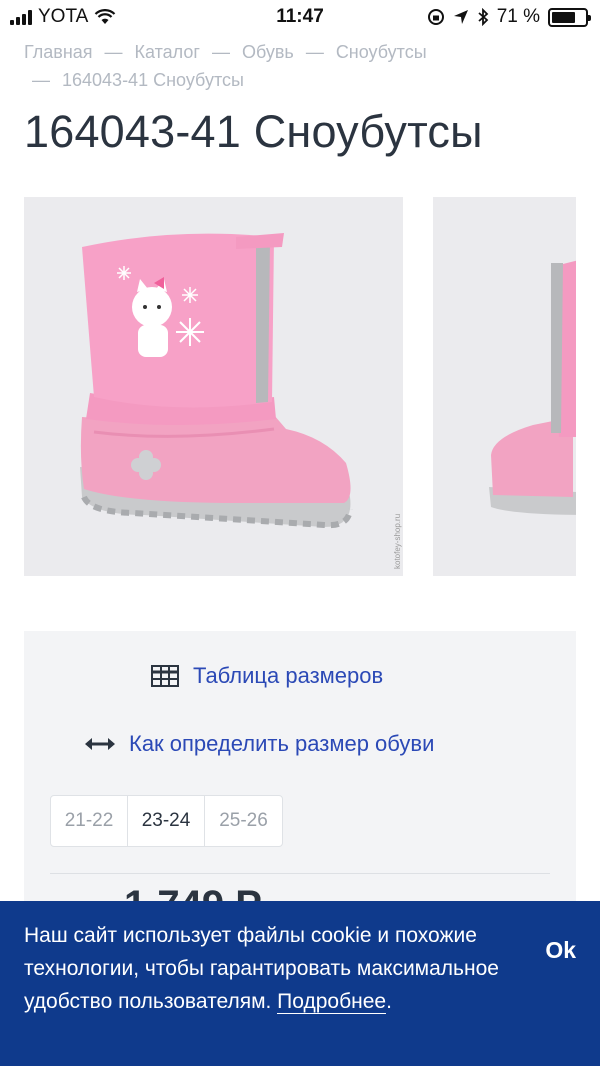 Image resolution: width=600 pixels, height=1066 pixels. What do you see at coordinates (89, 821) in the screenshot?
I see `size-option-21-22: 21-22` at bounding box center [89, 821].